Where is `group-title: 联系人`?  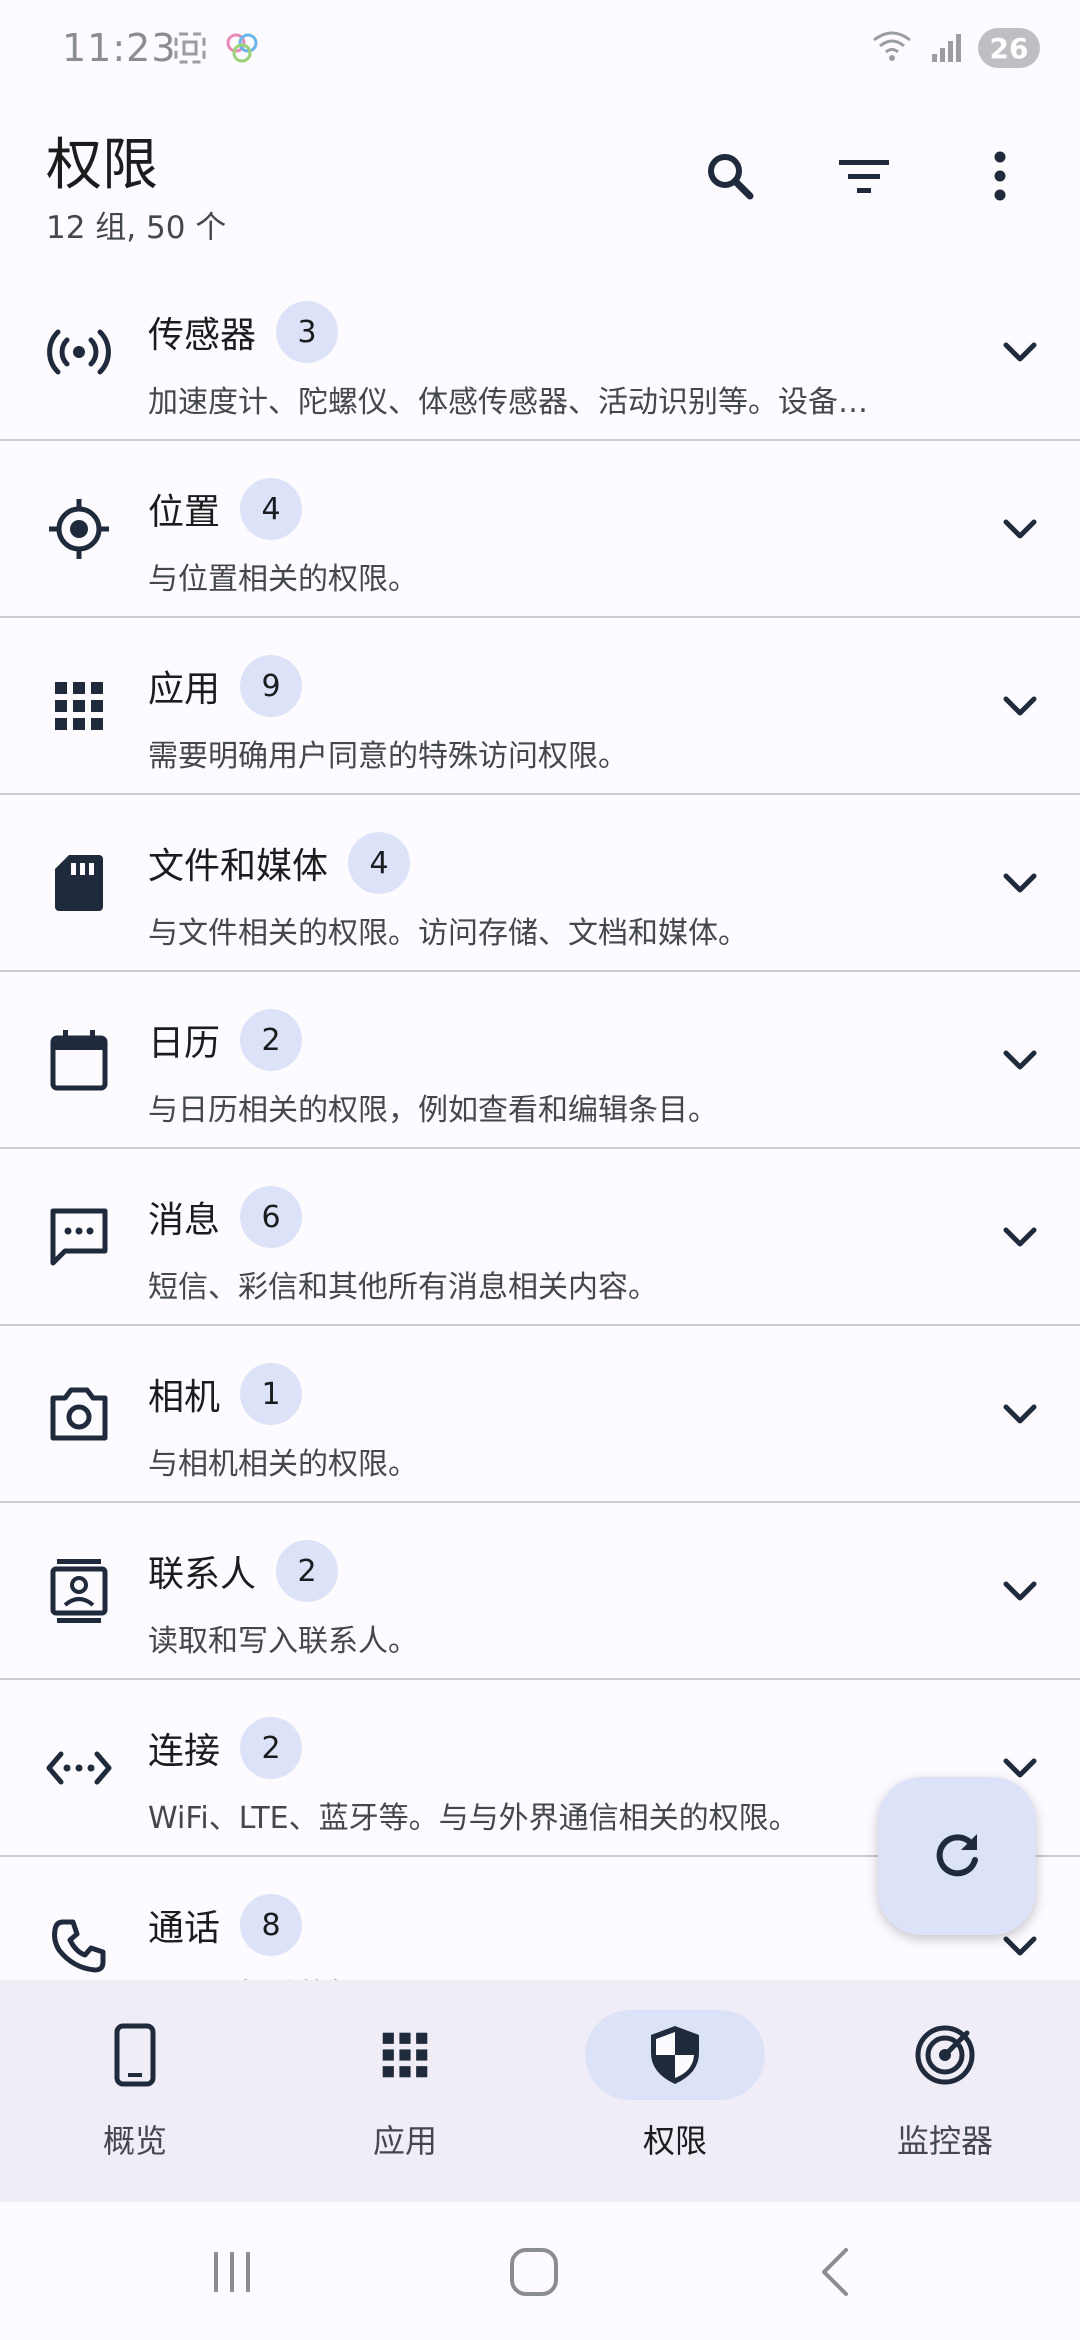 group-title: 联系人 is located at coordinates (202, 1574).